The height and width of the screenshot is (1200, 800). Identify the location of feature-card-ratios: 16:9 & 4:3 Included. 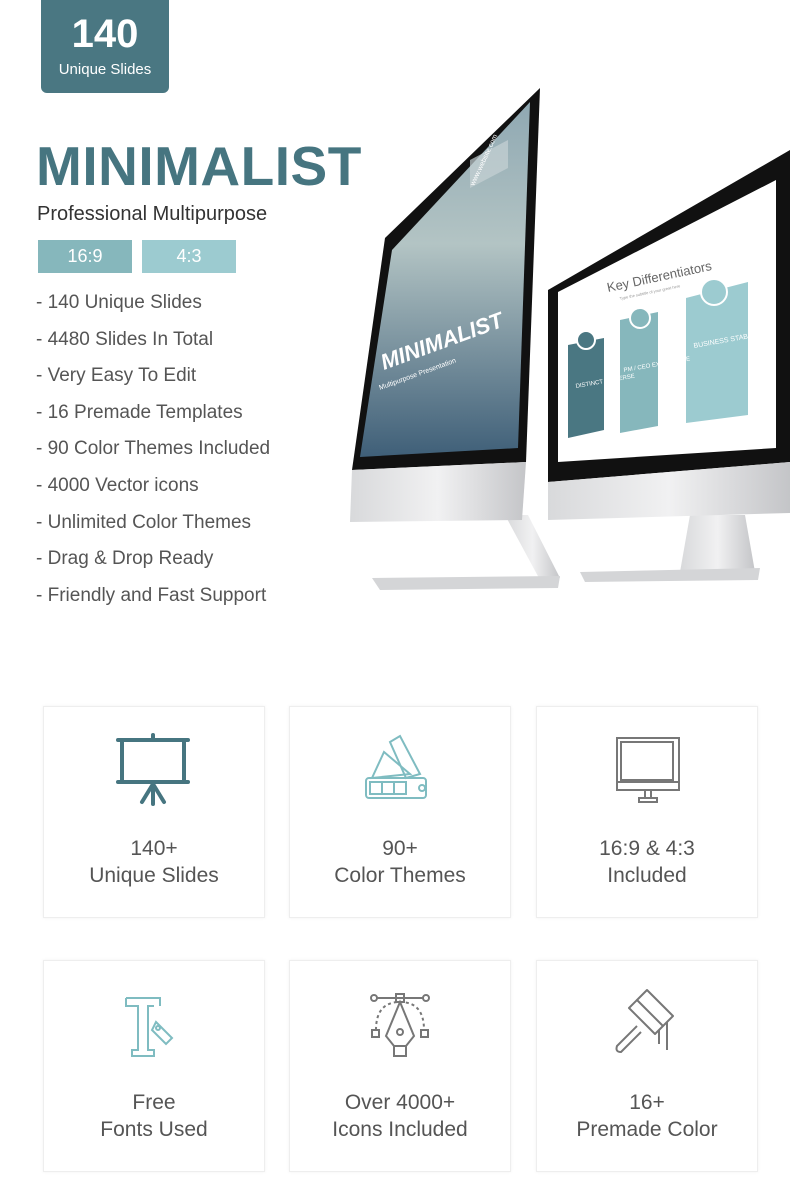
(647, 812).